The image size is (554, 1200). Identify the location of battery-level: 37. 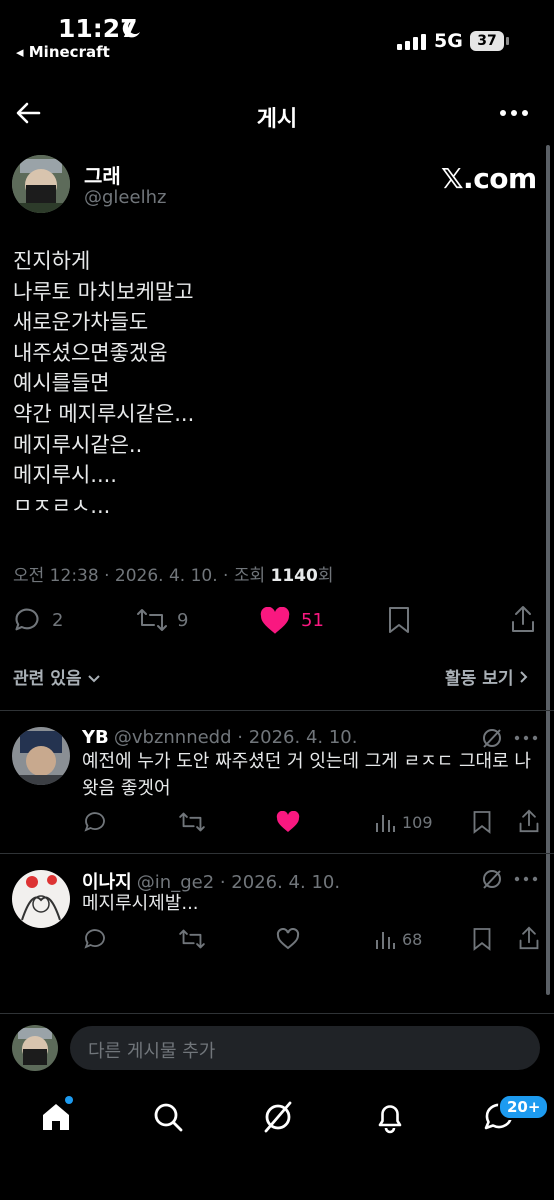
(487, 41).